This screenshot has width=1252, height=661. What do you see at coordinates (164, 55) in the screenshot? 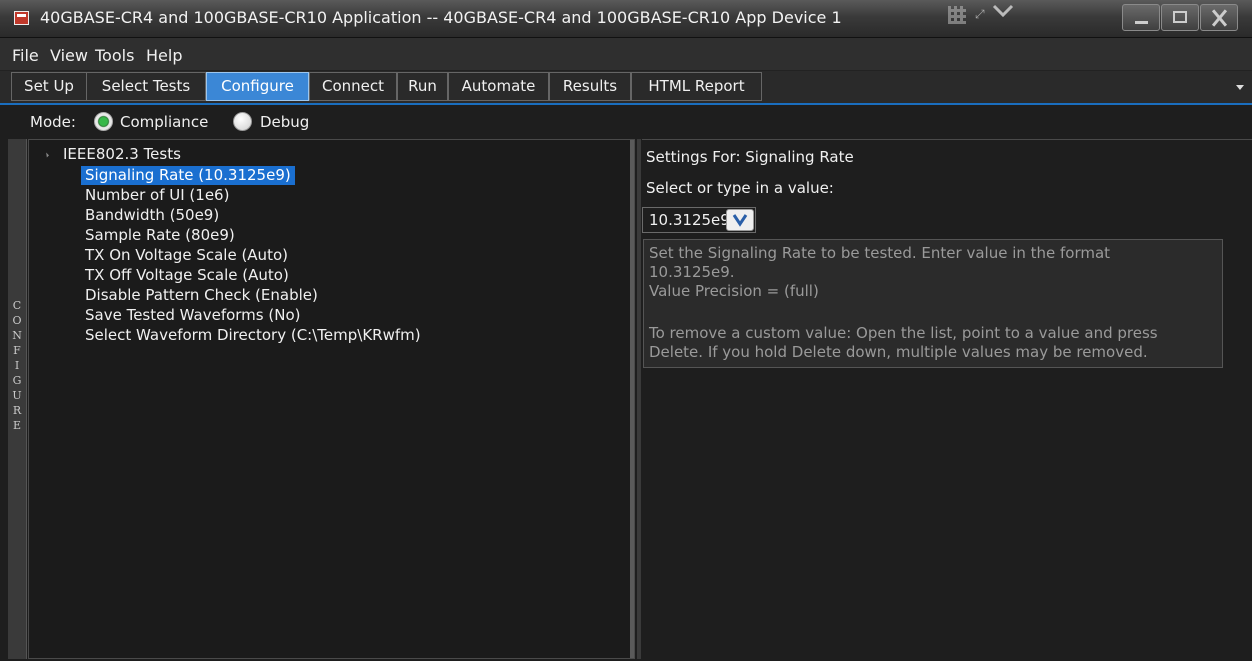
I see `menu-help: Help` at bounding box center [164, 55].